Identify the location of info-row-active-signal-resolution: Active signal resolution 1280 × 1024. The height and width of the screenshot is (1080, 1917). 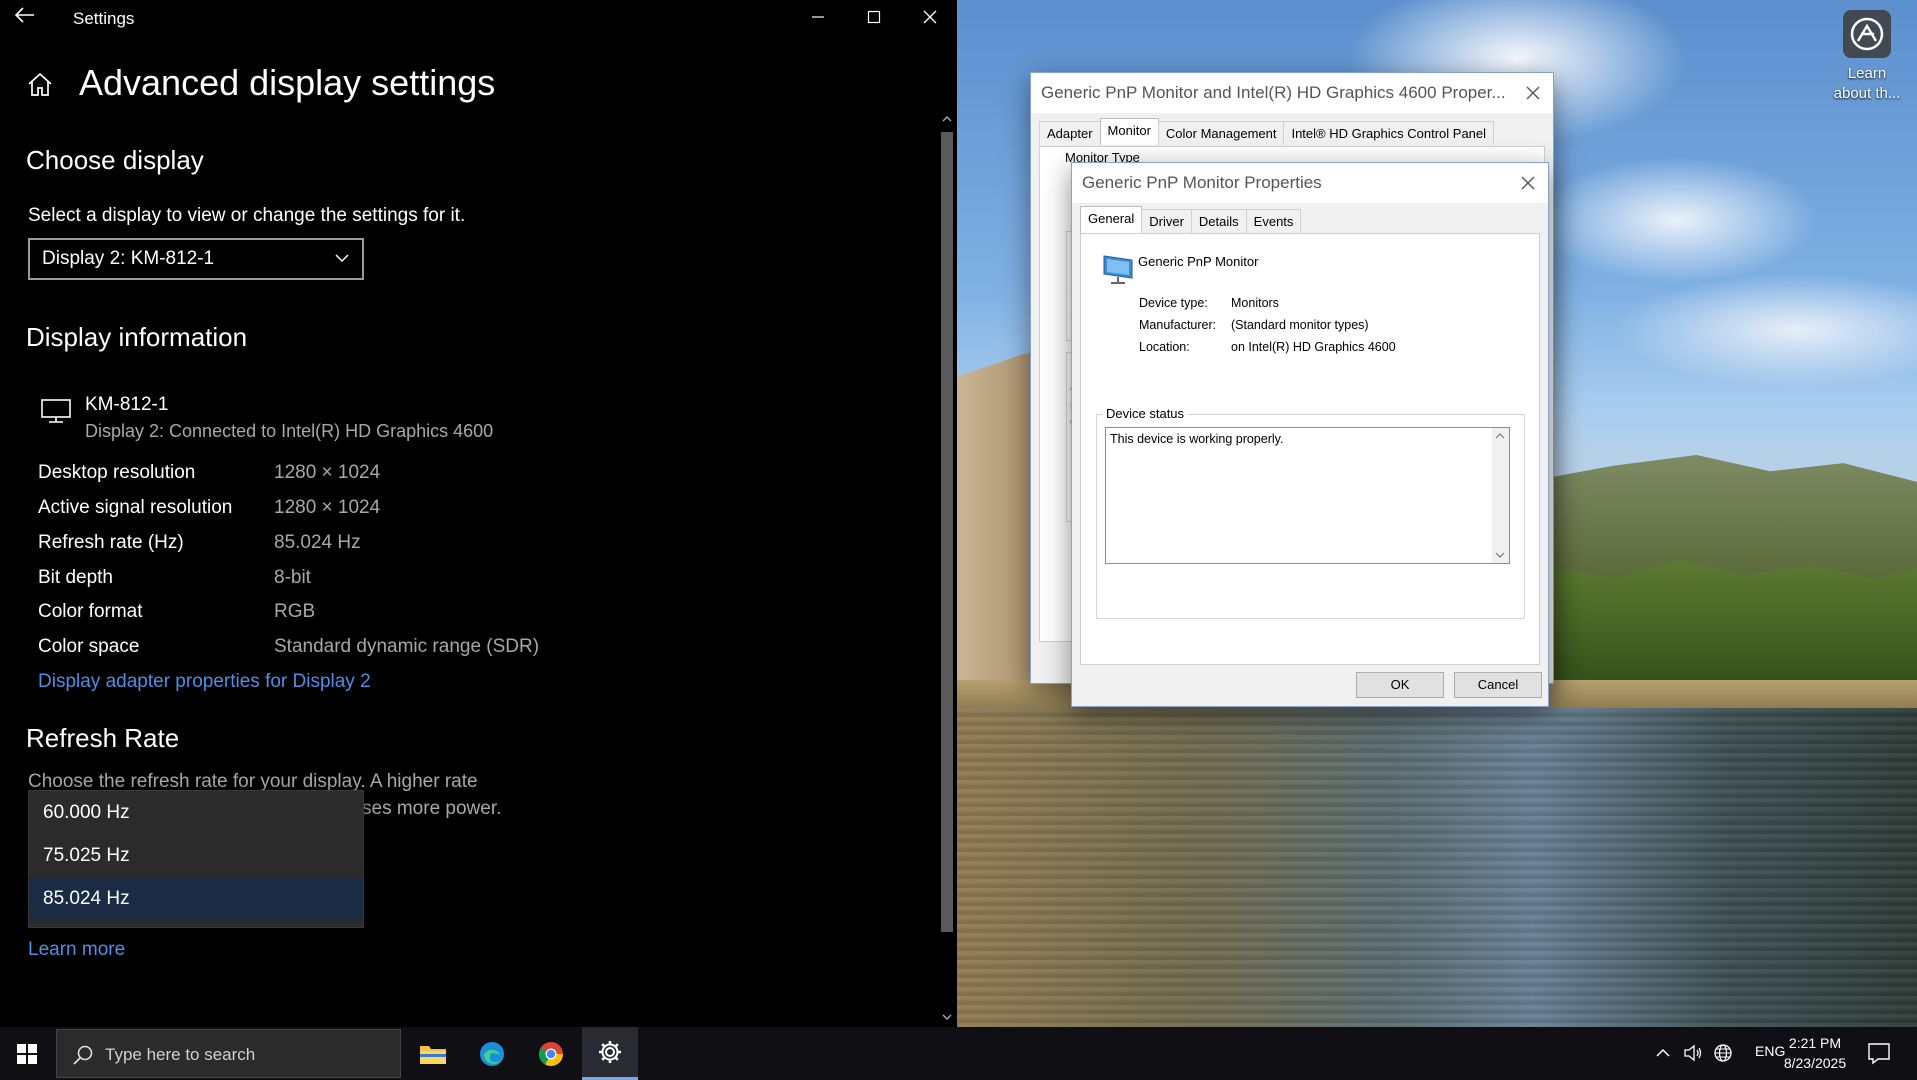
(388, 512).